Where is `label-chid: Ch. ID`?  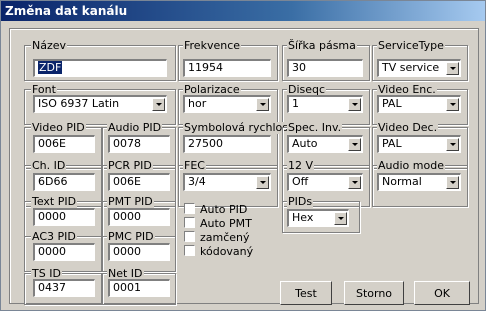
label-chid: Ch. ID is located at coordinates (49, 165).